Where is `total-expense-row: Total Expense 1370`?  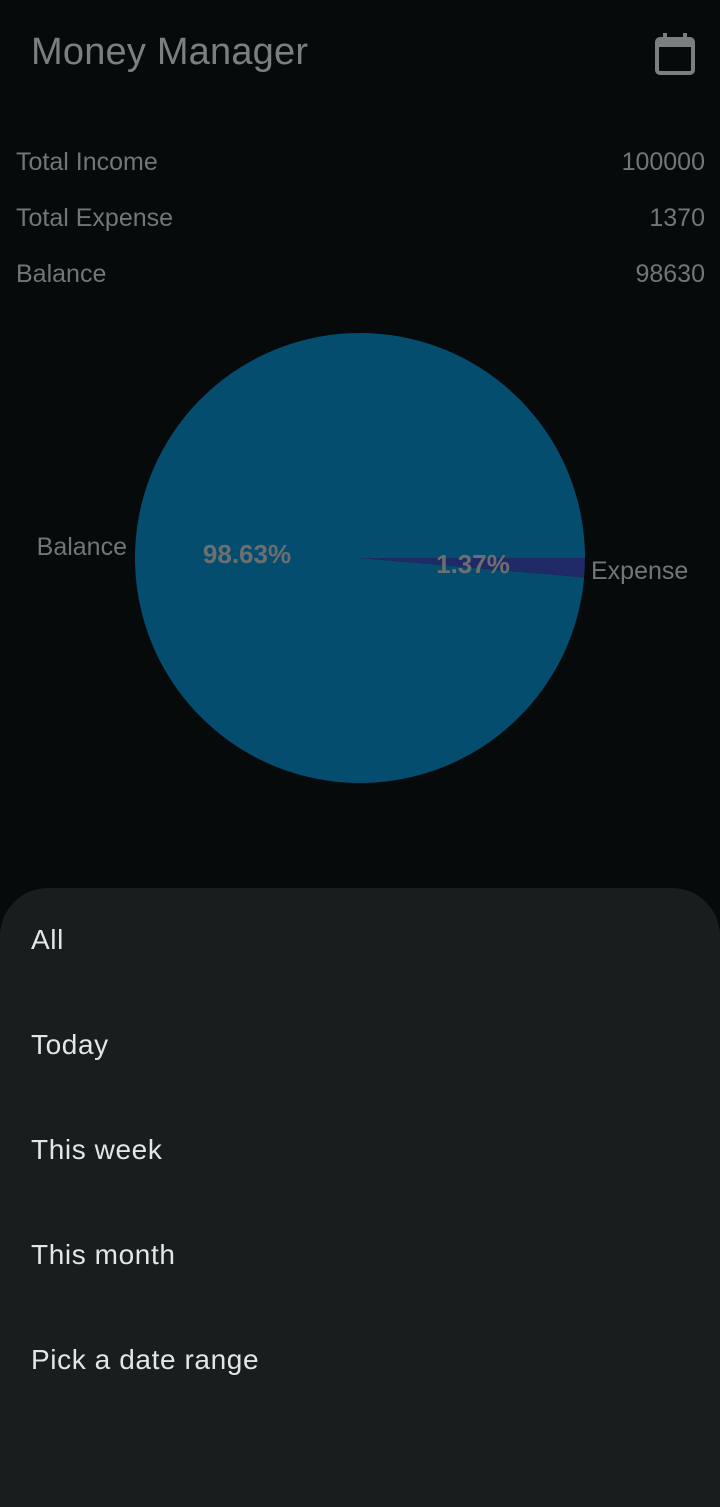
total-expense-row: Total Expense 1370 is located at coordinates (360, 218).